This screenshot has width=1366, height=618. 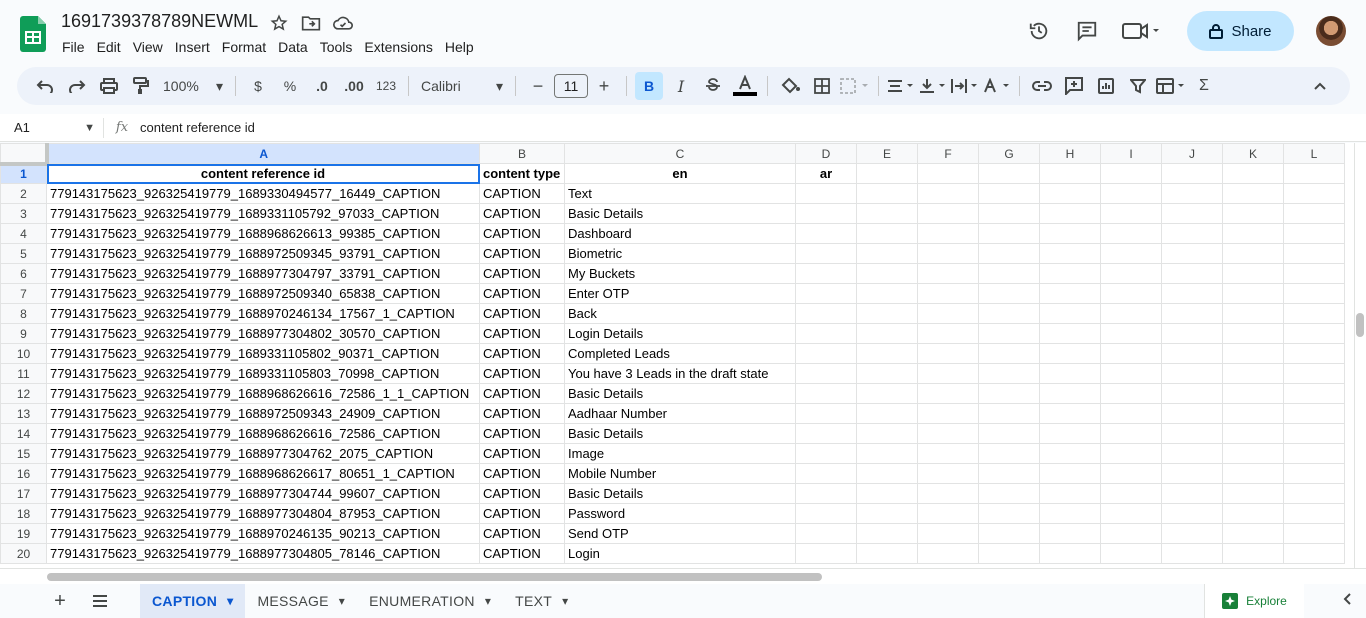 What do you see at coordinates (1009, 413) in the screenshot?
I see `cell-g13` at bounding box center [1009, 413].